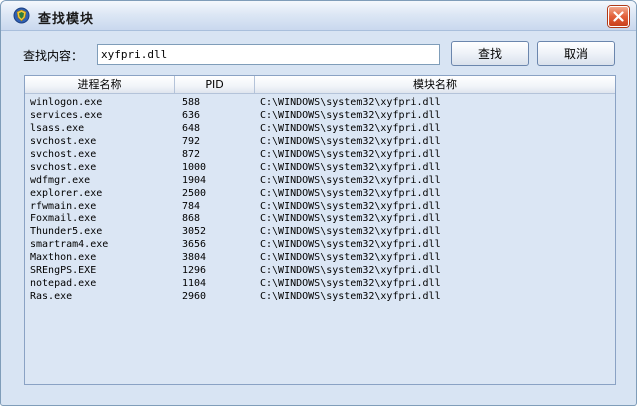 This screenshot has height=406, width=637. What do you see at coordinates (194, 284) in the screenshot?
I see `pid-cell: 1104` at bounding box center [194, 284].